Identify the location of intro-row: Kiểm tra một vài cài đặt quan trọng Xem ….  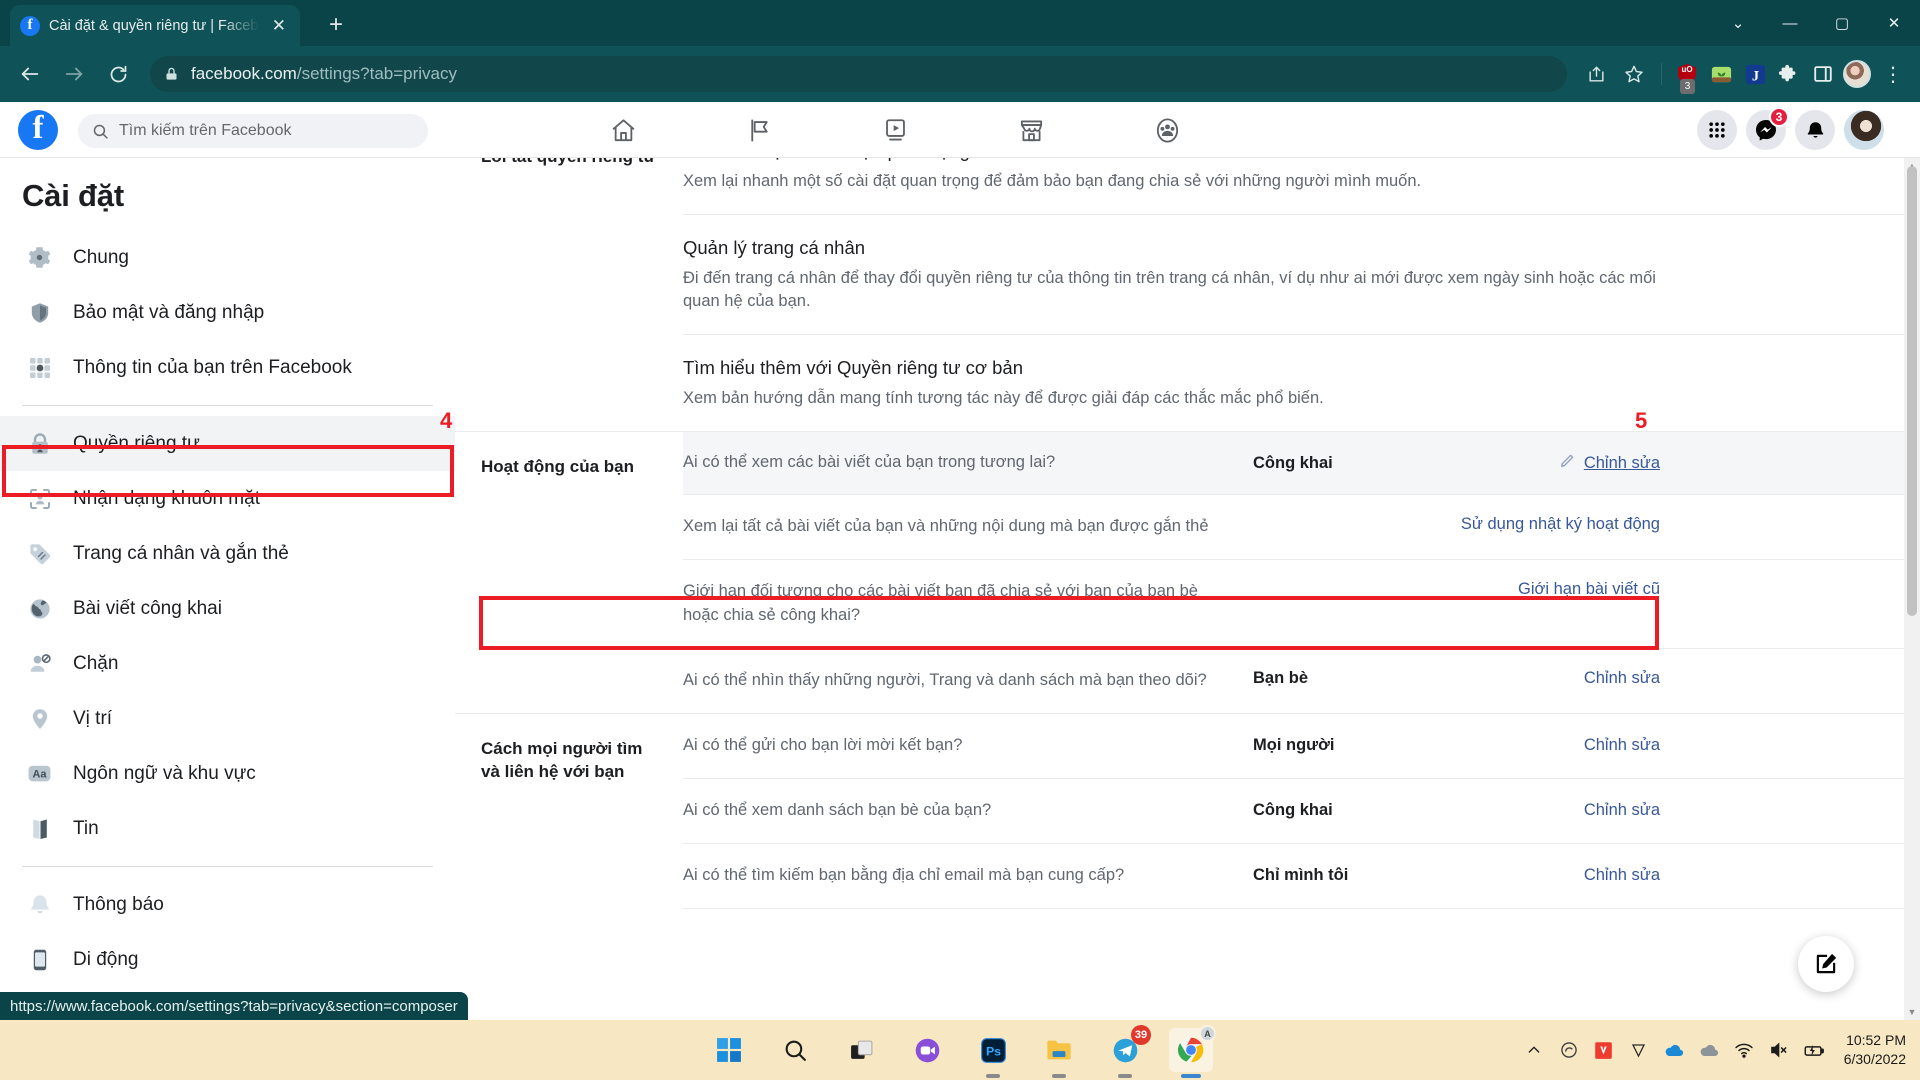
(1293, 186).